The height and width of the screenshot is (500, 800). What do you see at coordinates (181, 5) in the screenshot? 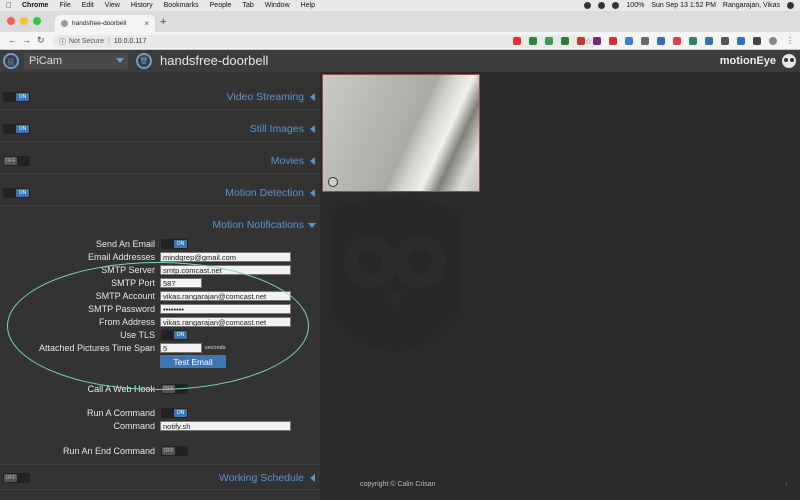
I see `menu-bookmarks: Bookmarks` at bounding box center [181, 5].